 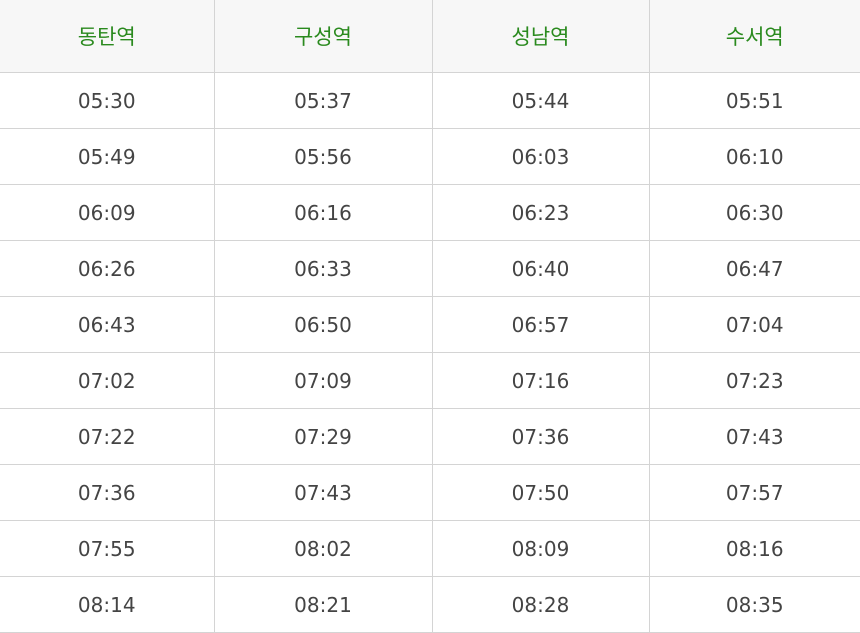 What do you see at coordinates (322, 436) in the screenshot?
I see `time-cell: 07:29` at bounding box center [322, 436].